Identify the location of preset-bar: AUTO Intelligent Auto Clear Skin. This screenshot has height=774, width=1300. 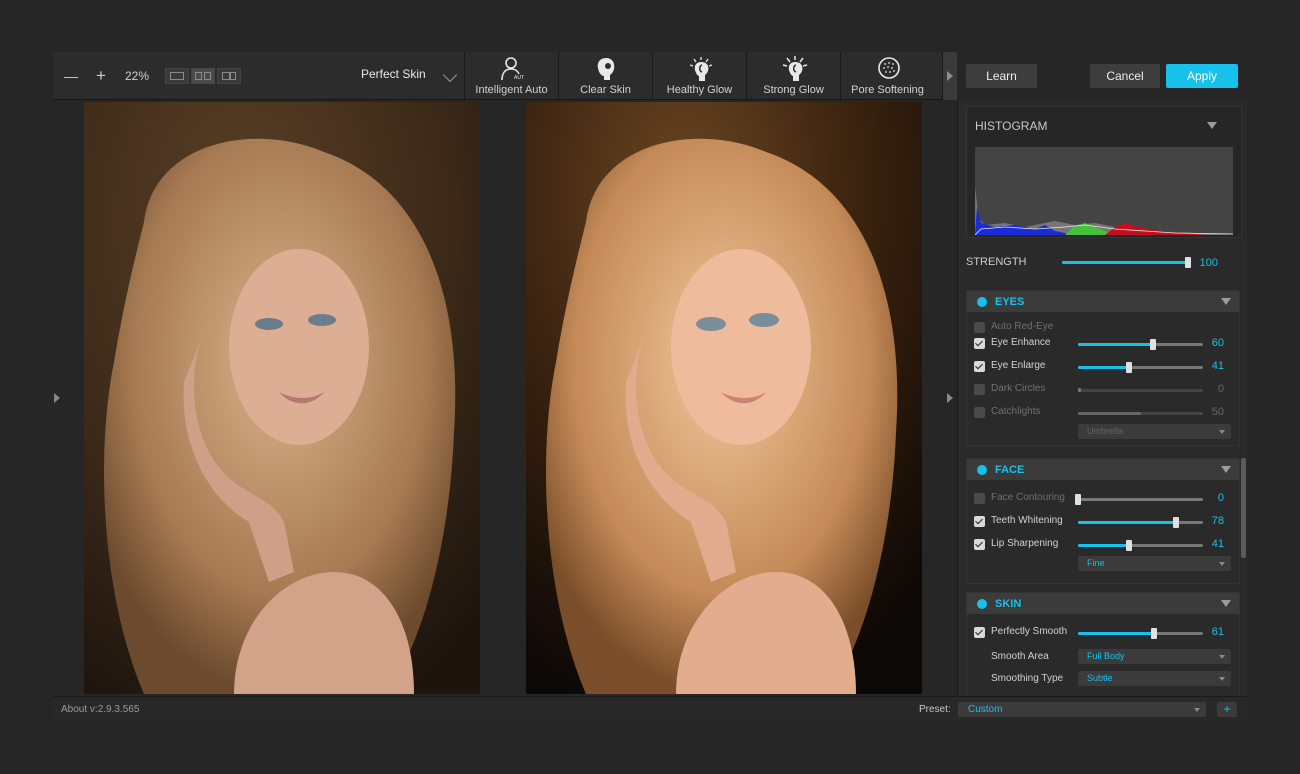
(699, 76).